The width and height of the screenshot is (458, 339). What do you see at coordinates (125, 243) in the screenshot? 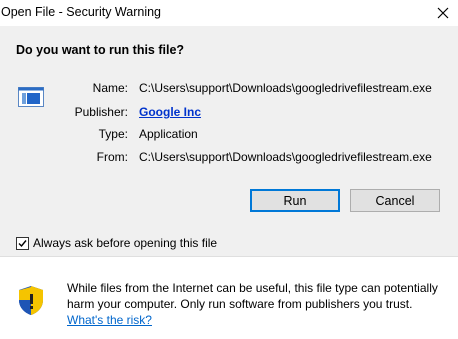
I see `always-ask-label: Always ask before opening this file` at bounding box center [125, 243].